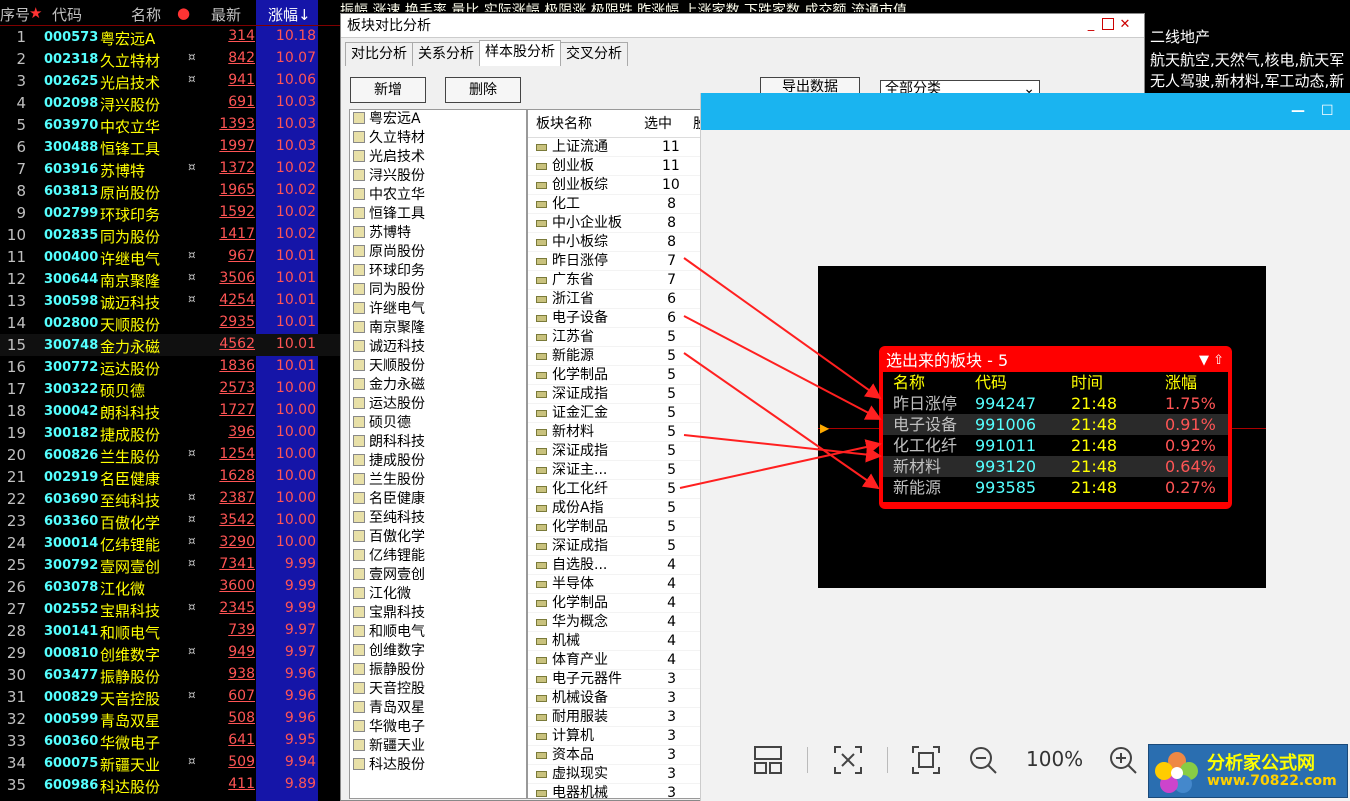 The image size is (1350, 801). What do you see at coordinates (438, 746) in the screenshot?
I see `sample-stock-item: 新疆天业` at bounding box center [438, 746].